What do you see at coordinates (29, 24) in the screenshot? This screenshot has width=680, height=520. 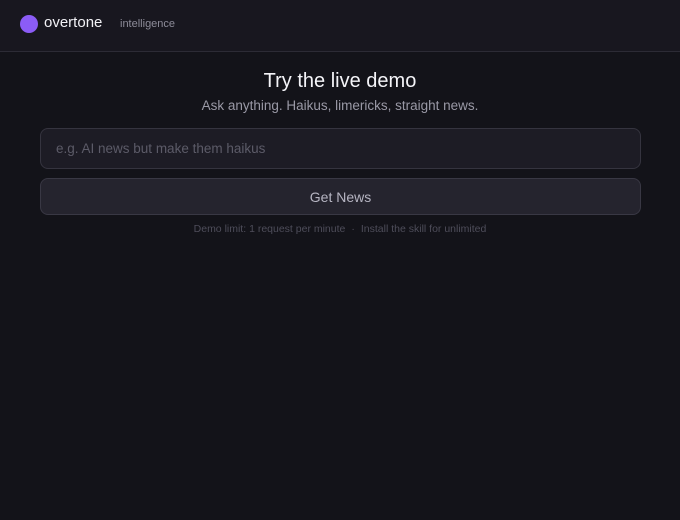 I see `logo-icon` at bounding box center [29, 24].